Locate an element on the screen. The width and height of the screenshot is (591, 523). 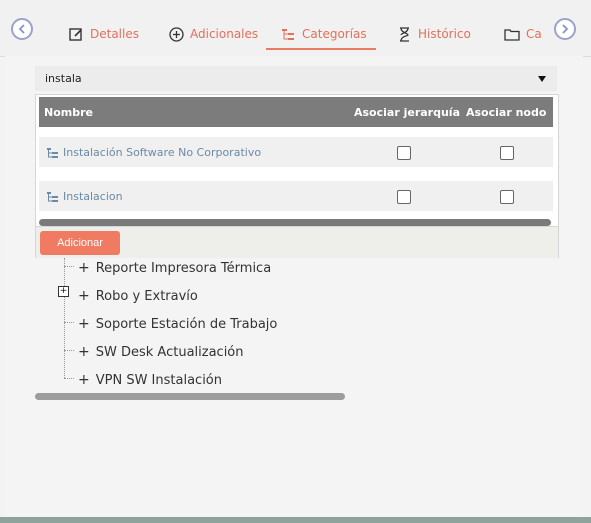
category-search-combobox: instala is located at coordinates (296, 78).